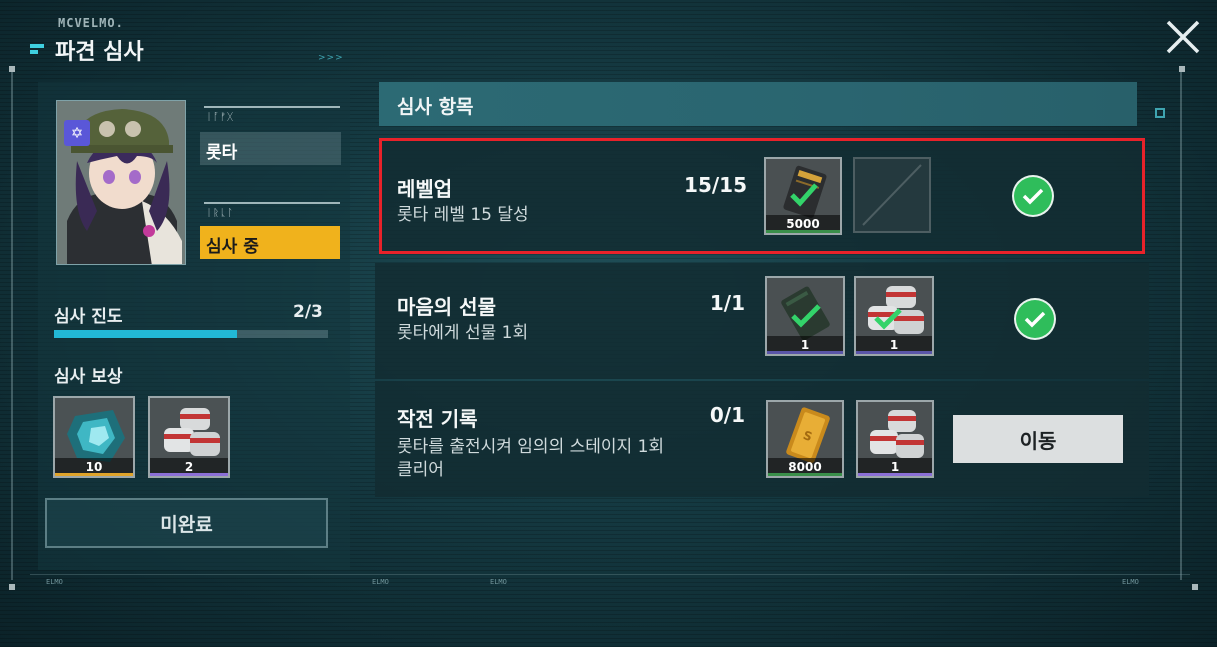 Image resolution: width=1217 pixels, height=647 pixels. What do you see at coordinates (463, 215) in the screenshot?
I see `task-description: 롯타 레벨 15 달성` at bounding box center [463, 215].